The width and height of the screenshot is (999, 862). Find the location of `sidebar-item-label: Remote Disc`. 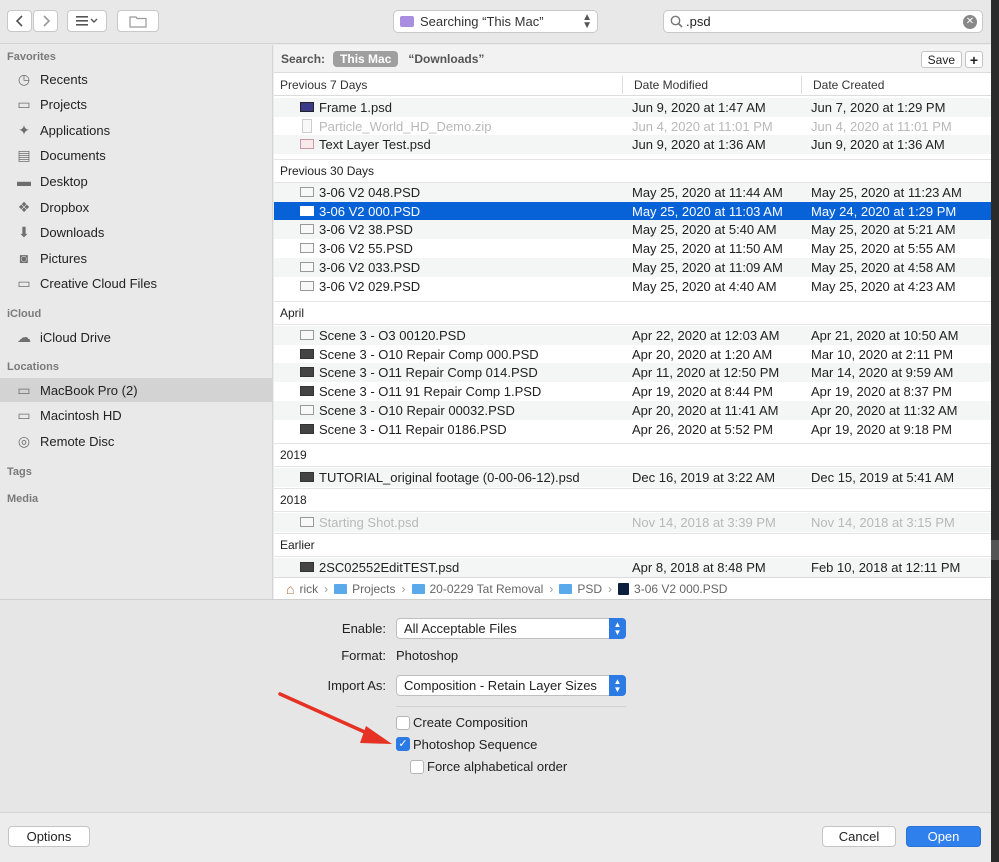

sidebar-item-label: Remote Disc is located at coordinates (77, 441).